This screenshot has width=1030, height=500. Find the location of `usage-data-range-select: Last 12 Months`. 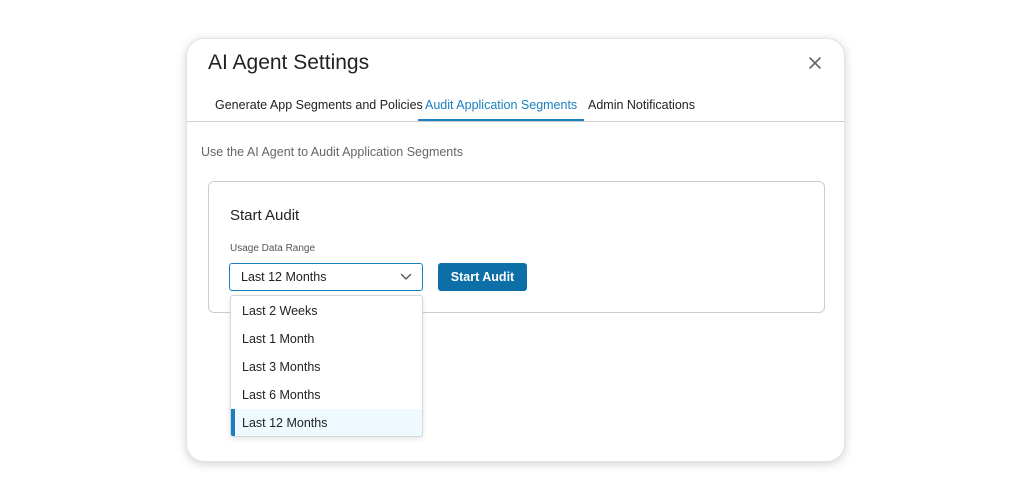

usage-data-range-select: Last 12 Months is located at coordinates (326, 277).